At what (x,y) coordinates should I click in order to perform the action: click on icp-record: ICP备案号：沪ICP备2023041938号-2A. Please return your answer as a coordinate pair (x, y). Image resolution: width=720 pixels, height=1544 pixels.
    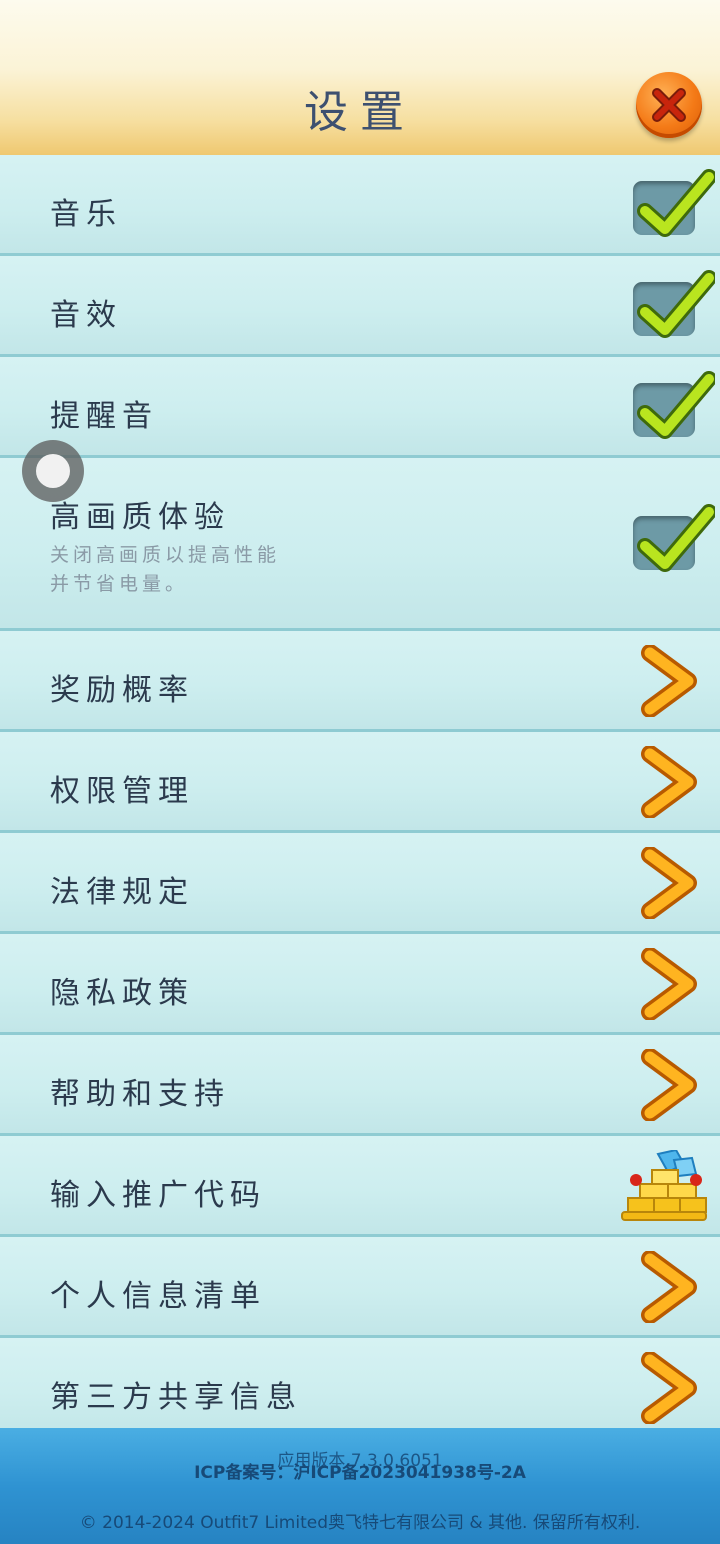
    Looking at the image, I should click on (360, 1470).